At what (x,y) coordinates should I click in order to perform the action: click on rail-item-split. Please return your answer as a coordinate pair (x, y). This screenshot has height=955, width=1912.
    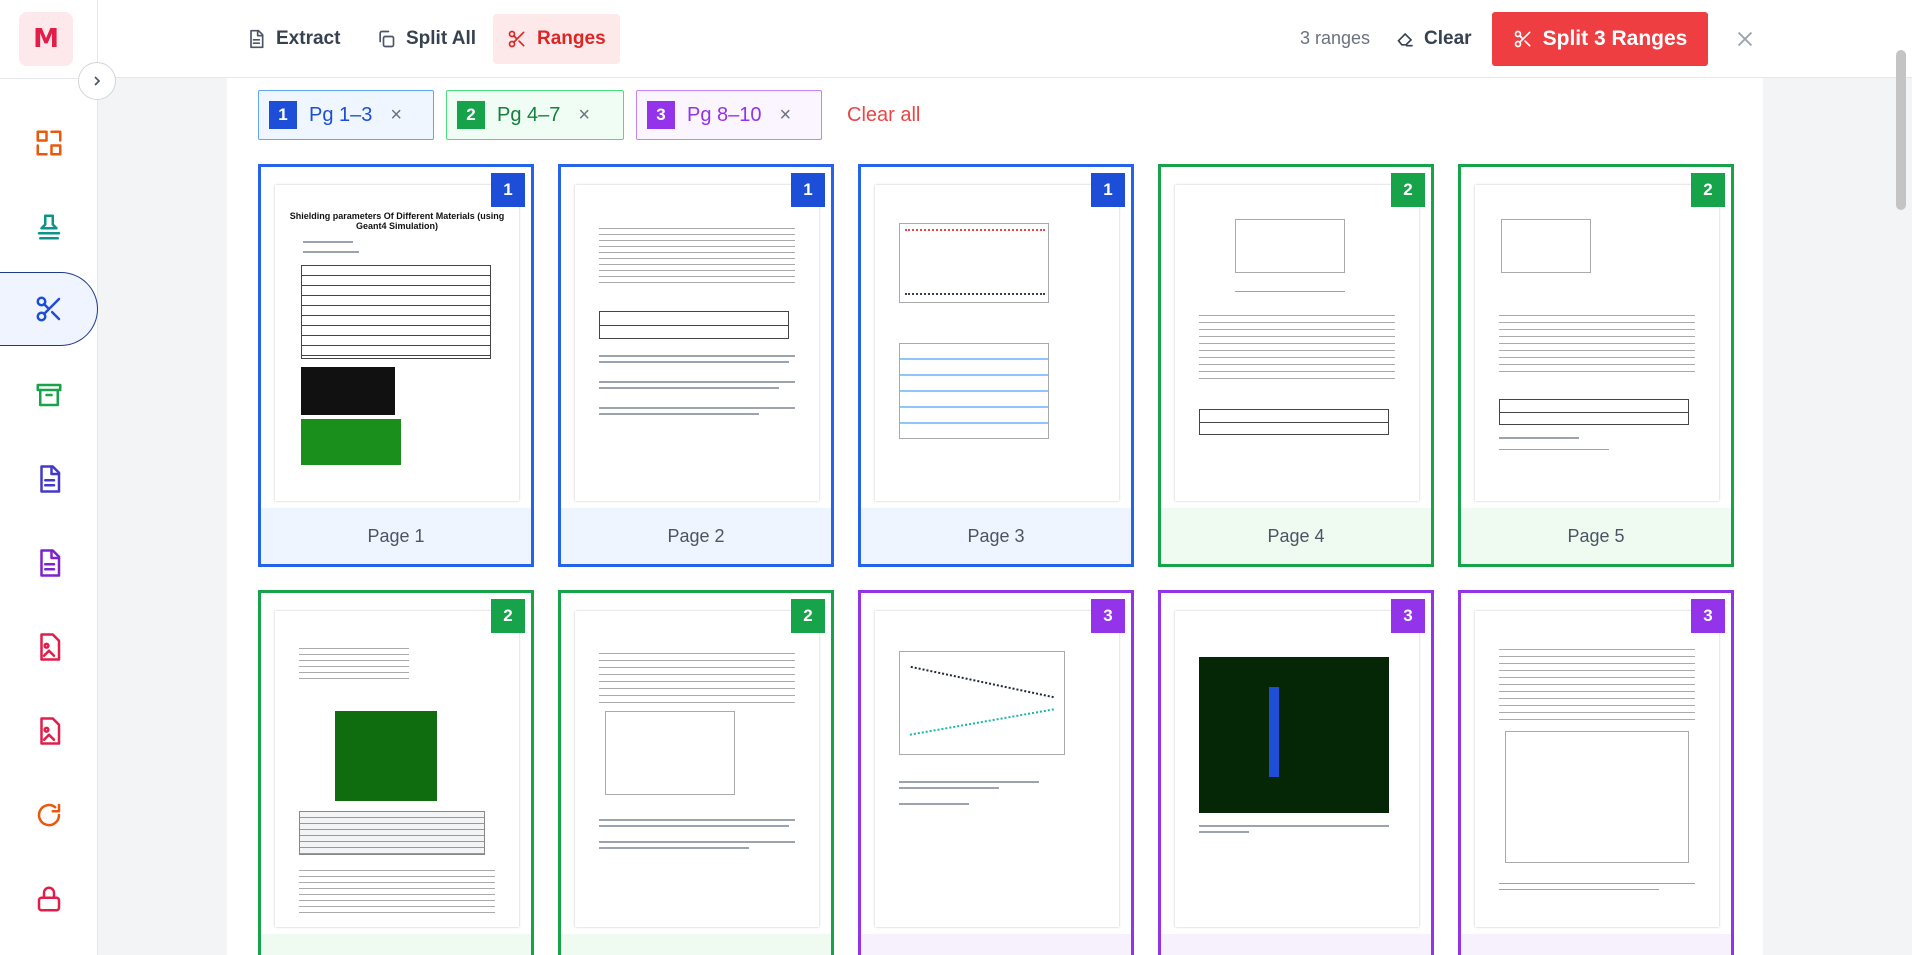
    Looking at the image, I should click on (49, 309).